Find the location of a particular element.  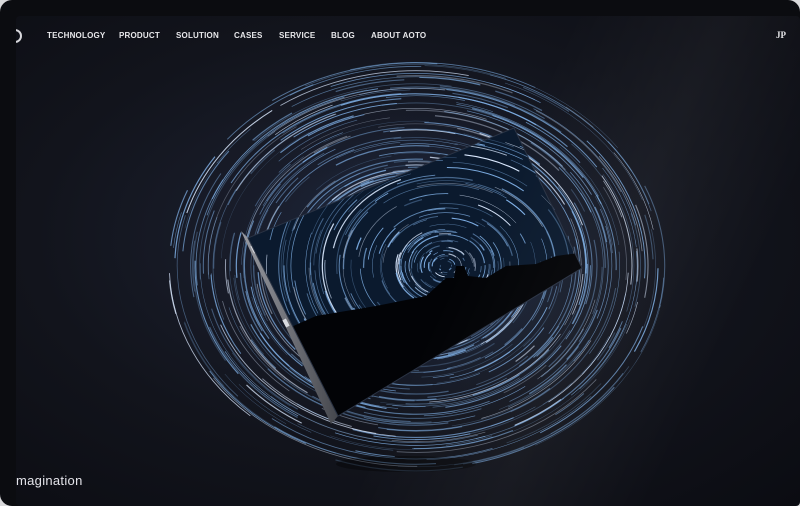

nav-cases: CASES is located at coordinates (248, 35).